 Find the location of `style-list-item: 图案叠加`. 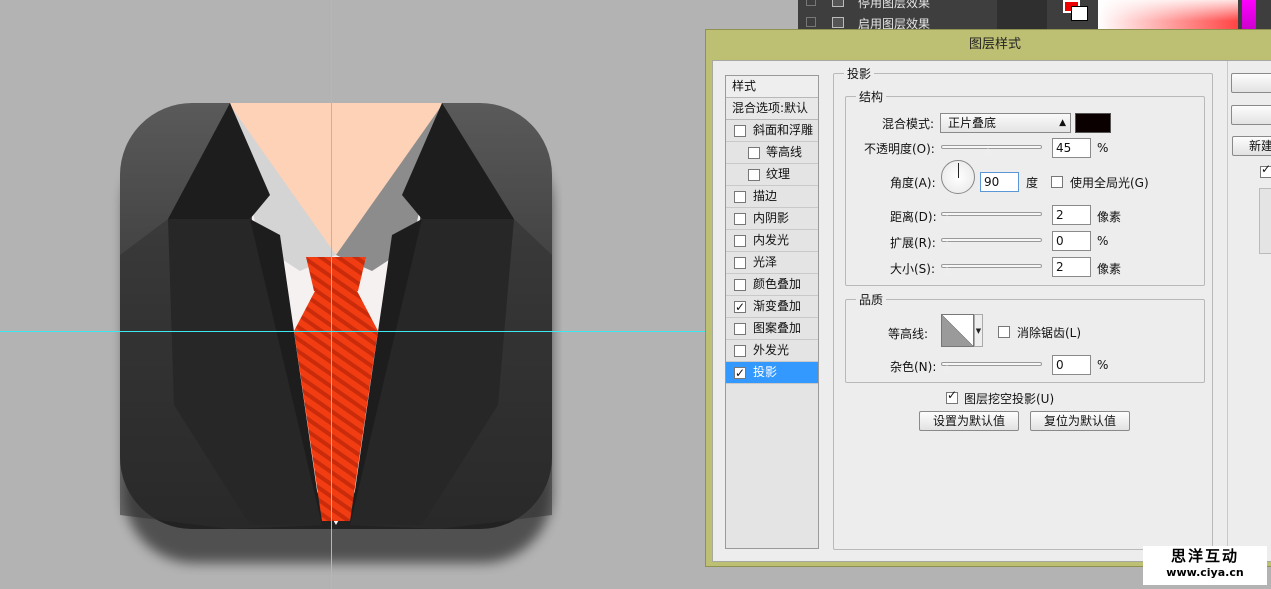

style-list-item: 图案叠加 is located at coordinates (772, 329).